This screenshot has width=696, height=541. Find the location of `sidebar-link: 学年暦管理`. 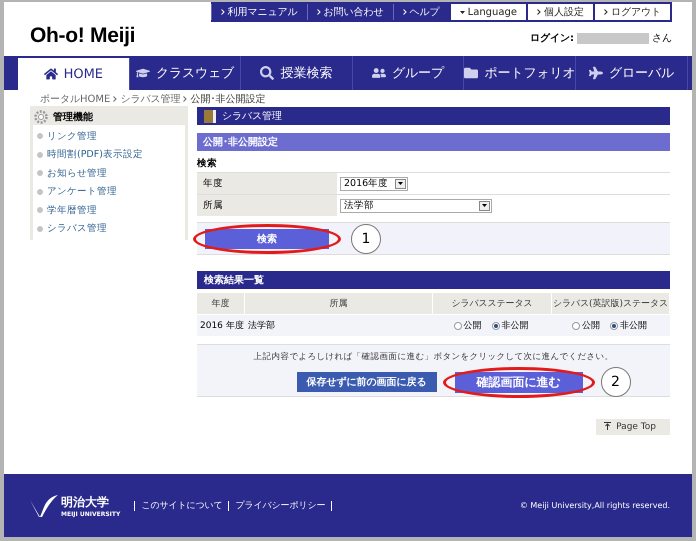

sidebar-link: 学年暦管理 is located at coordinates (109, 210).